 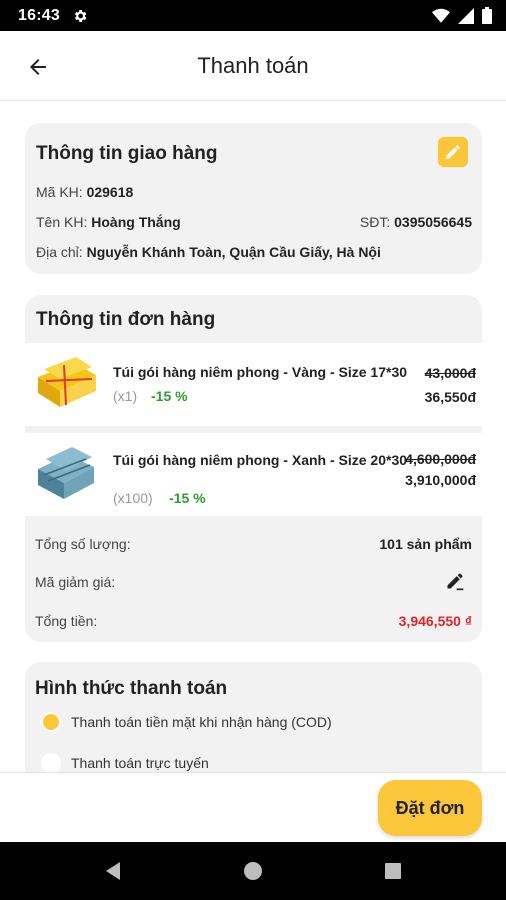 I want to click on status-icons, so click(x=462, y=15).